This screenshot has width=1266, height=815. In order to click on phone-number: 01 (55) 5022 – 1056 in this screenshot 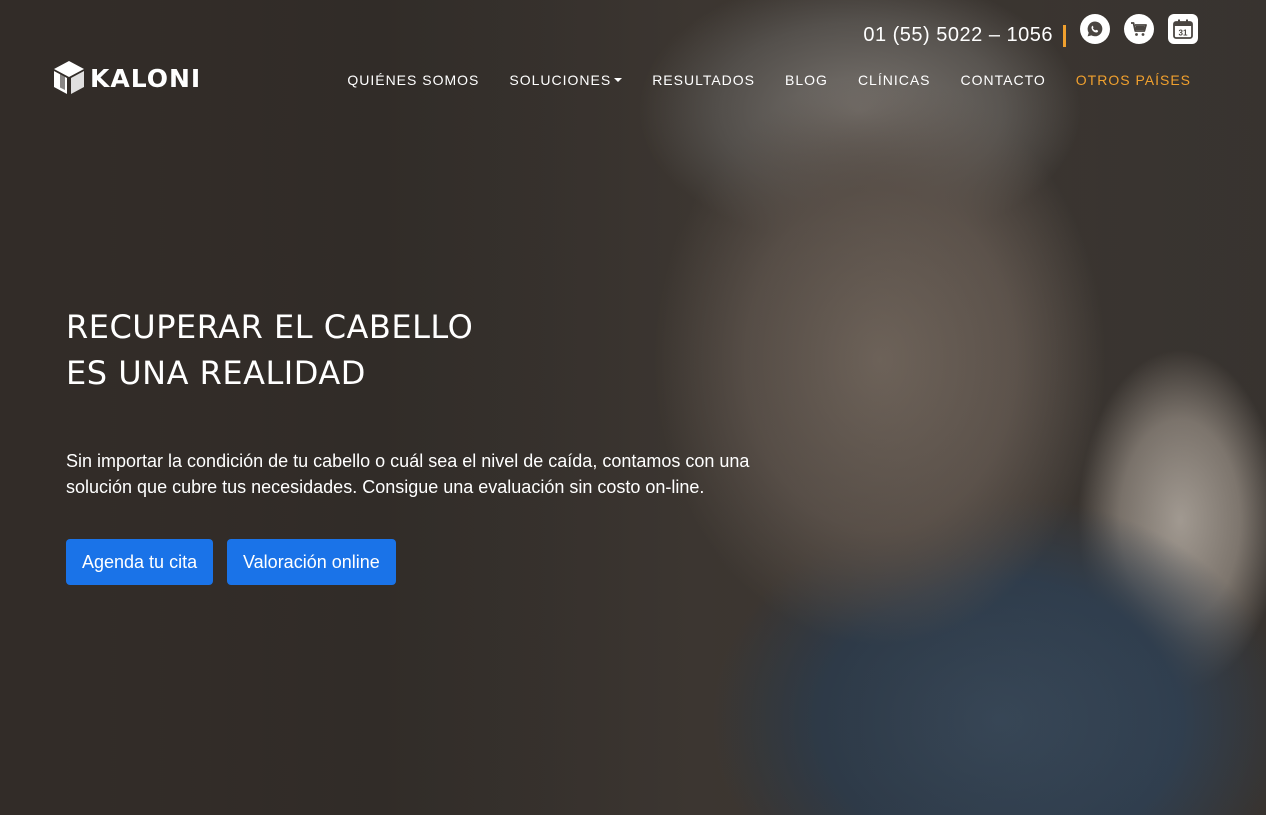, I will do `click(958, 35)`.